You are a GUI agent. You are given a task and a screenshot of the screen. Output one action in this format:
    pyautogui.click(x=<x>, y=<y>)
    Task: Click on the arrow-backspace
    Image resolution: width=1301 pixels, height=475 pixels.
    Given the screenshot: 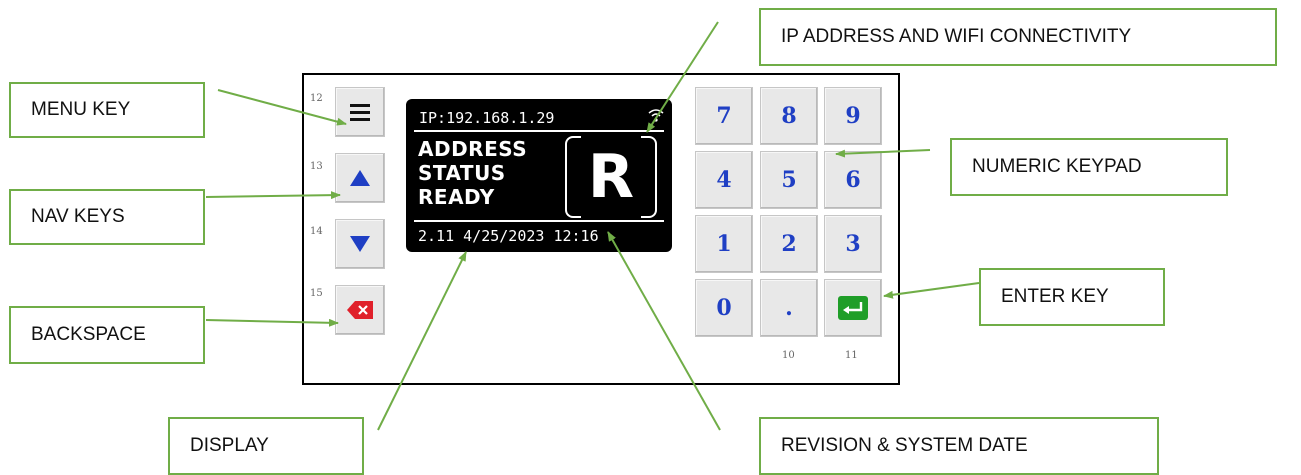 What is the action you would take?
    pyautogui.click(x=272, y=322)
    